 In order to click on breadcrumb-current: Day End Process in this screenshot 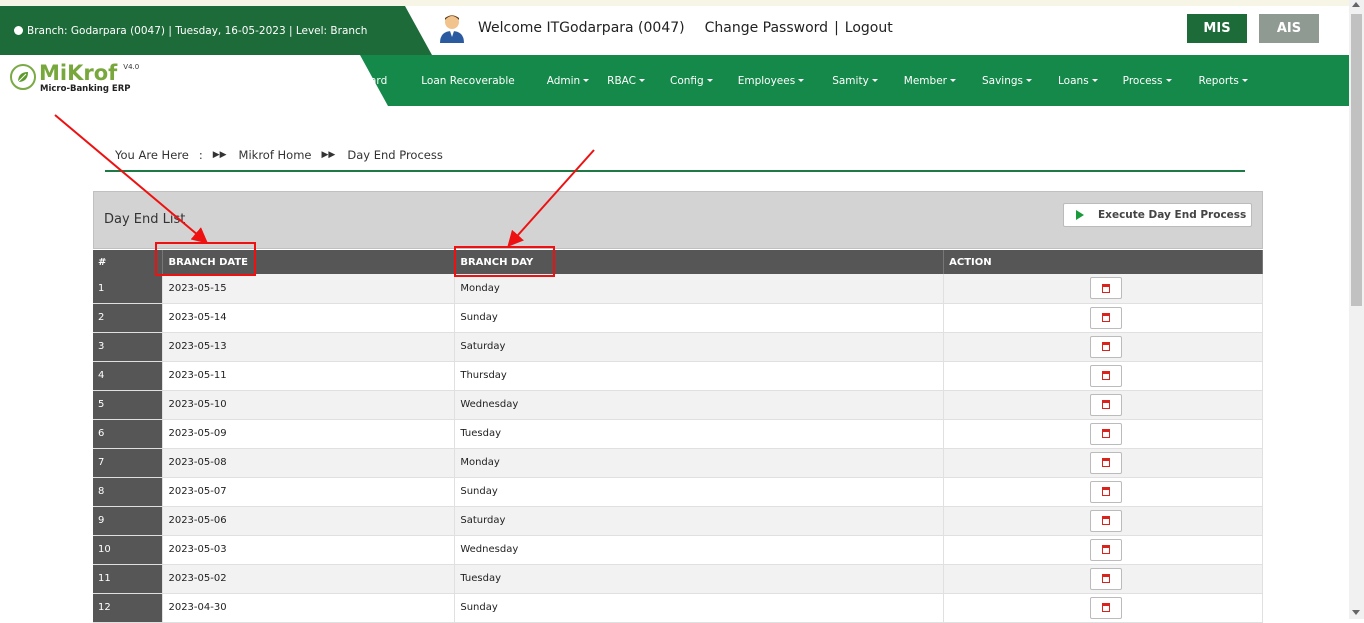, I will do `click(395, 155)`.